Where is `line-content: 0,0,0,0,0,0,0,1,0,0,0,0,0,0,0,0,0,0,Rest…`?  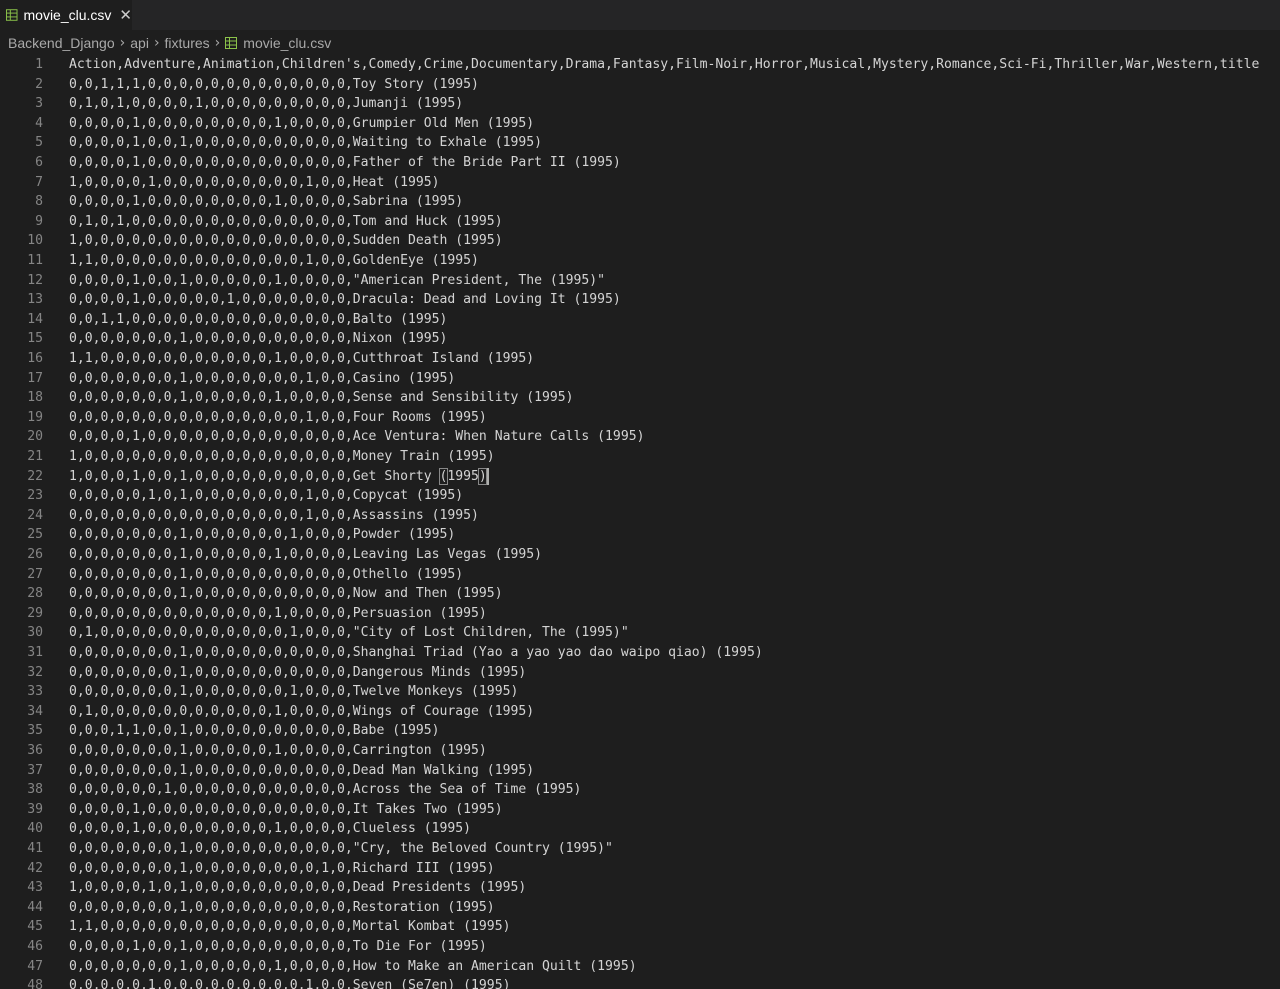 line-content: 0,0,0,0,0,0,0,1,0,0,0,0,0,0,0,0,0,0,Rest… is located at coordinates (282, 908).